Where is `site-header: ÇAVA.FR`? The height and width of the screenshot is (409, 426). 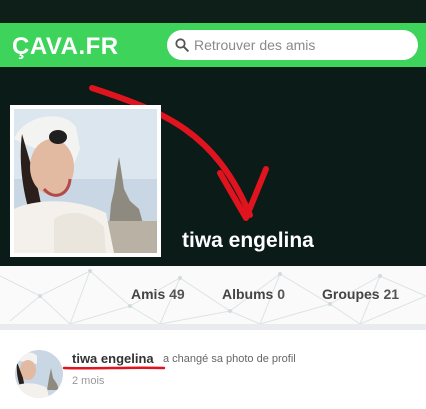 site-header: ÇAVA.FR is located at coordinates (213, 45).